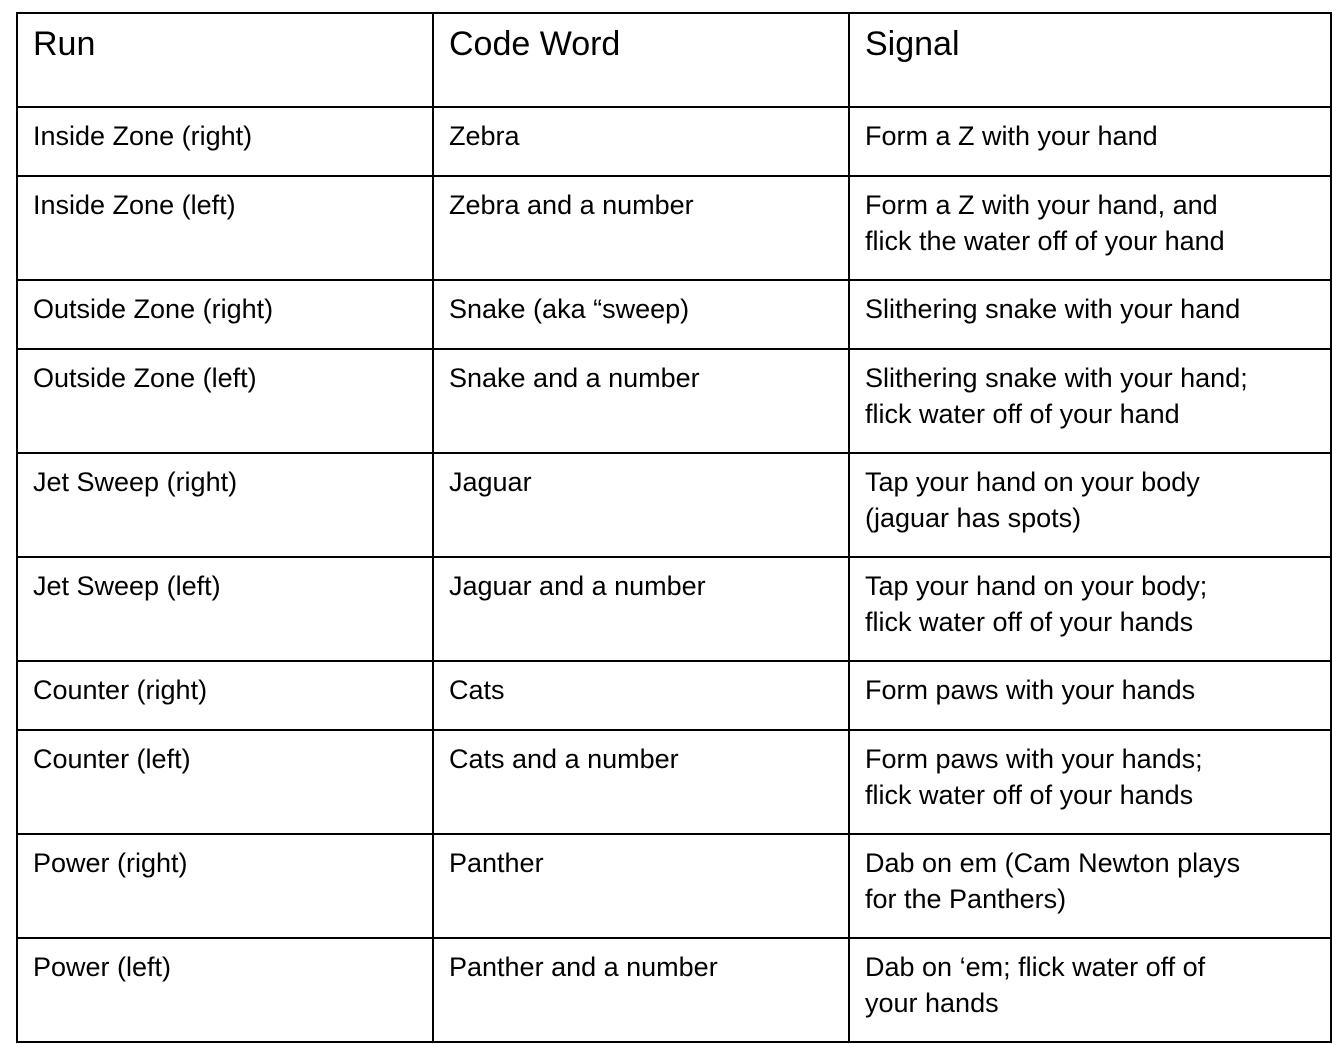  I want to click on cell-signal: Form a Z with your hand, so click(1090, 141).